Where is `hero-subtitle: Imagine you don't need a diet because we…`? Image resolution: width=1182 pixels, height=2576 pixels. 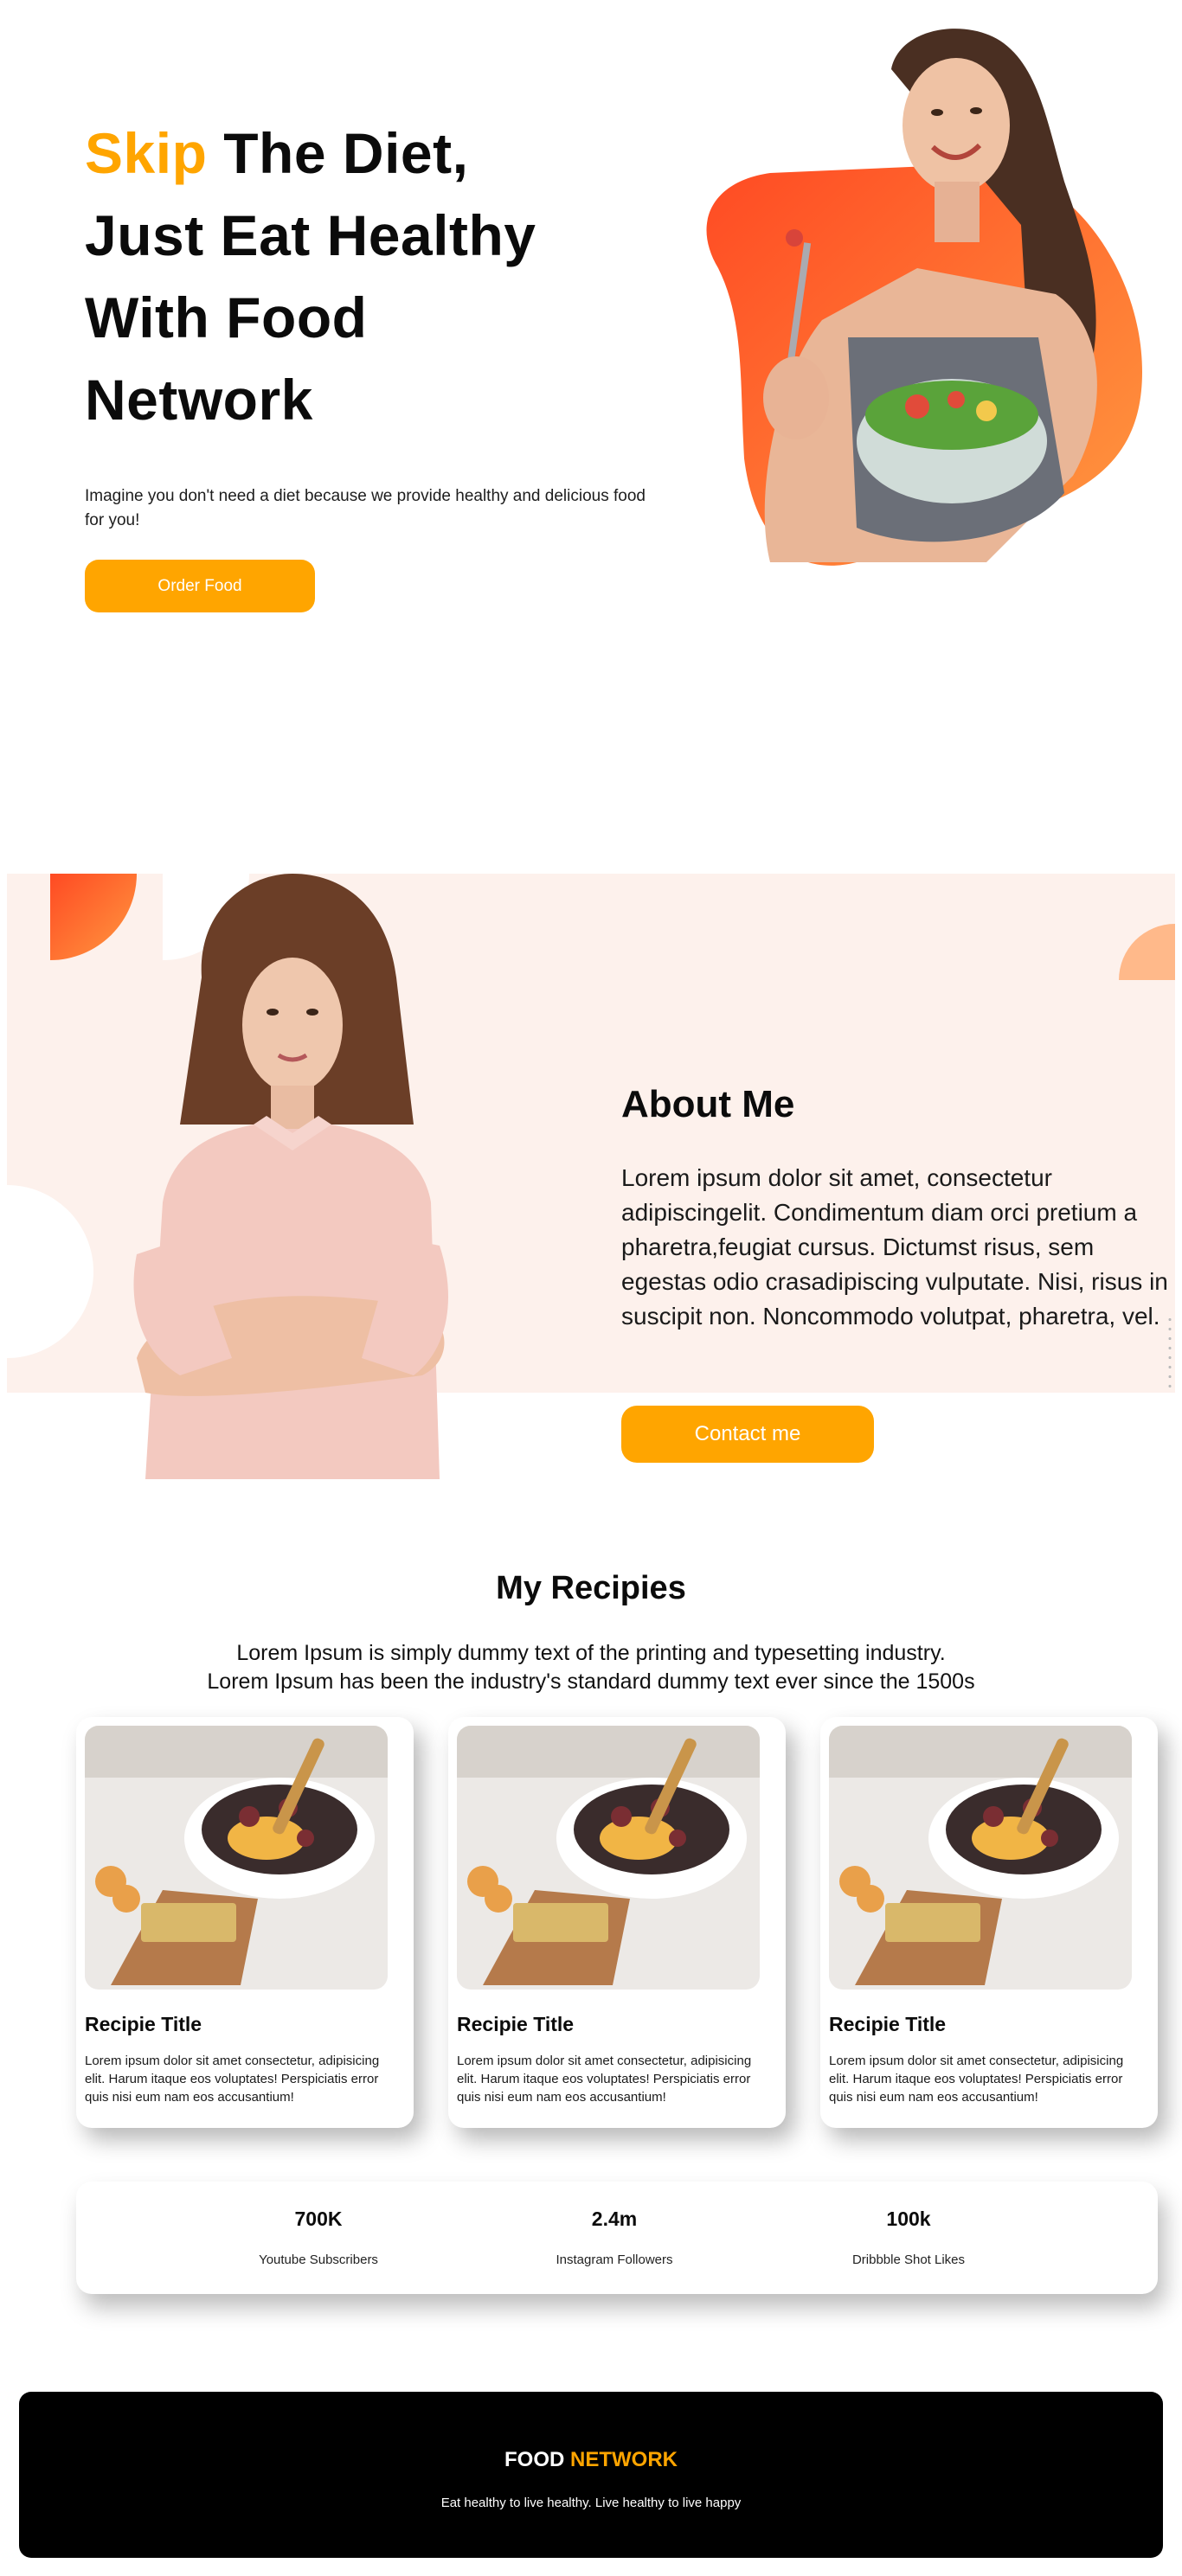
hero-subtitle: Imagine you don't need a diet because we… is located at coordinates (365, 508).